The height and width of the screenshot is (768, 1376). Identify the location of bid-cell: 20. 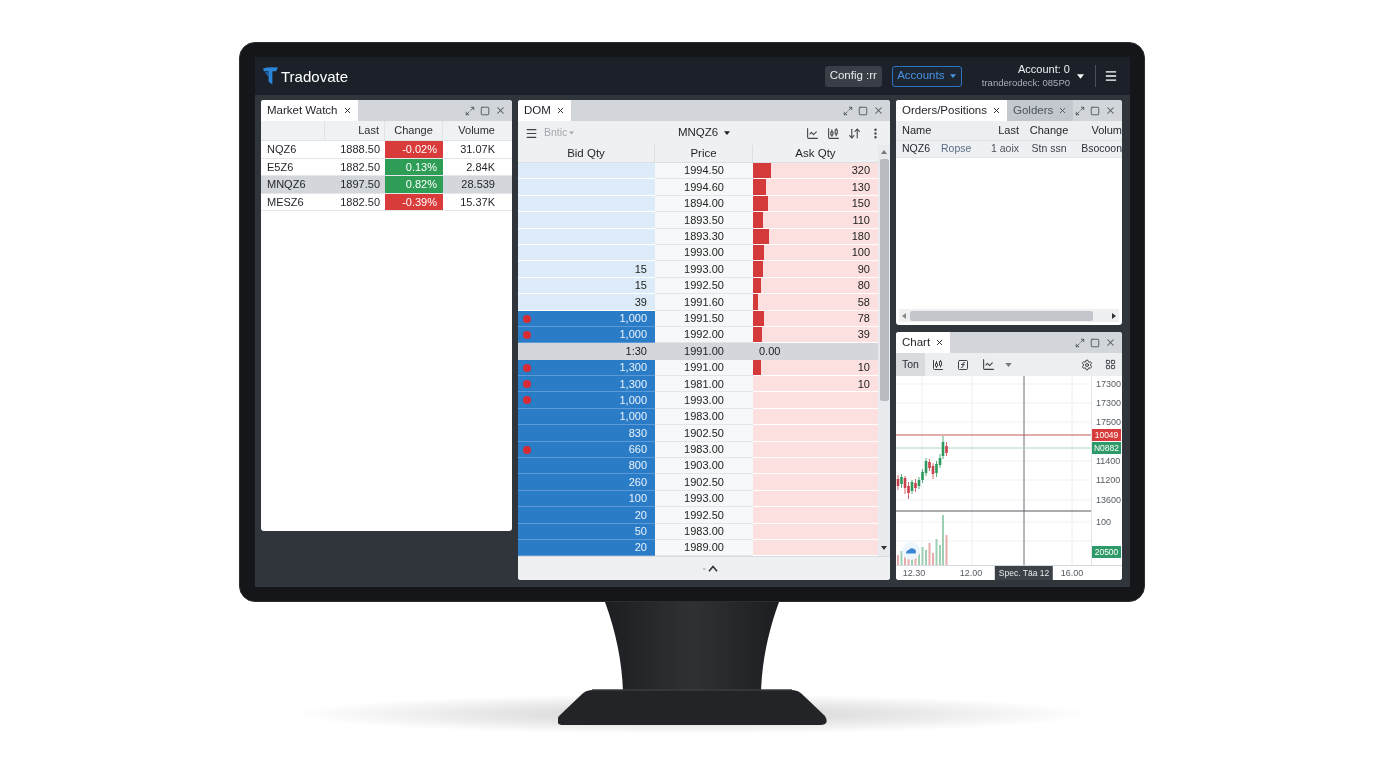
(586, 515).